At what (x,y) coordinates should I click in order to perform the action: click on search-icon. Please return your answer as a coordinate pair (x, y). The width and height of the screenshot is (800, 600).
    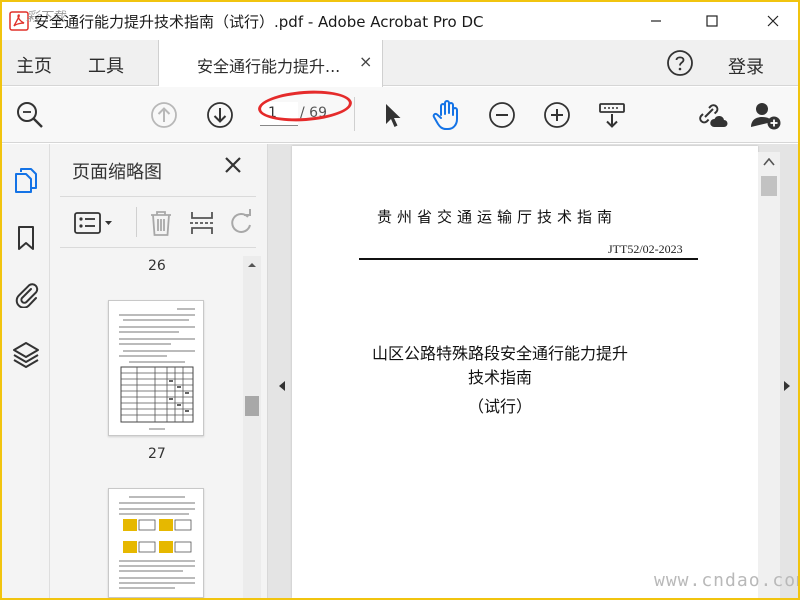
    Looking at the image, I should click on (30, 115).